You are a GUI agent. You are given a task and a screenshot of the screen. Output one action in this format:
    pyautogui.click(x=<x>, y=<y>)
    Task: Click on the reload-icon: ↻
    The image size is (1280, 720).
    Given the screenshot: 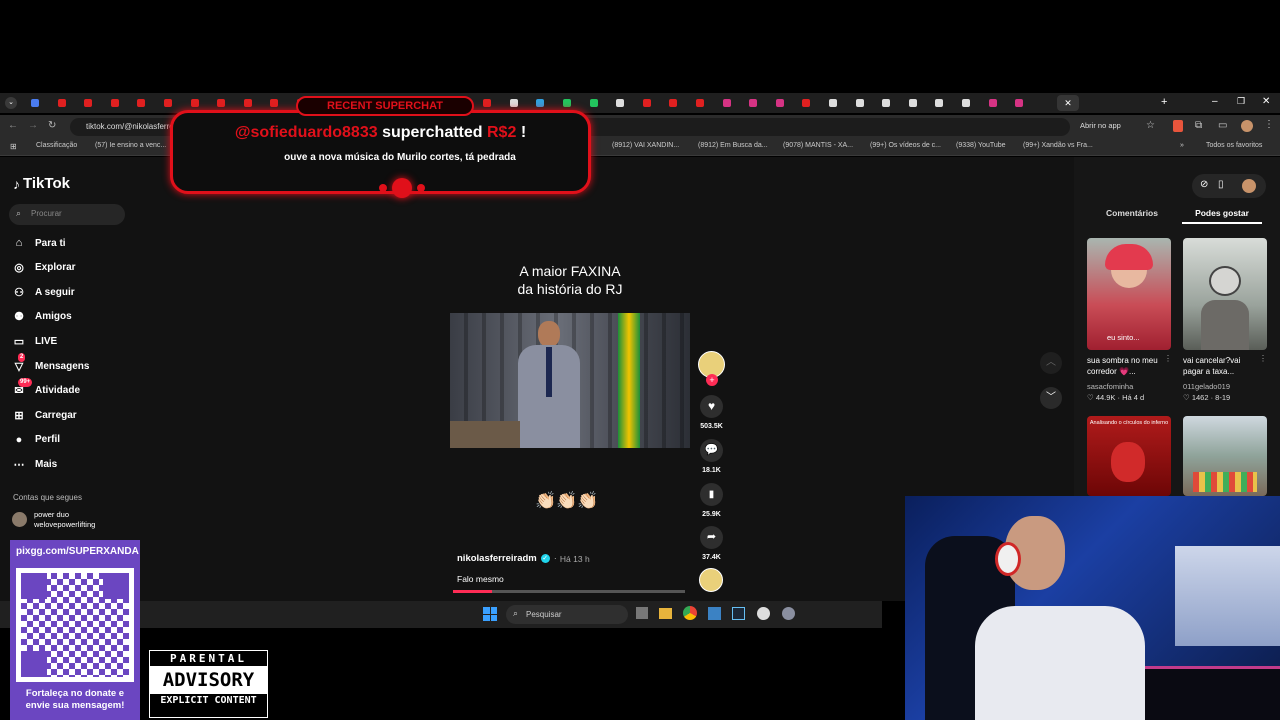 What is the action you would take?
    pyautogui.click(x=52, y=125)
    